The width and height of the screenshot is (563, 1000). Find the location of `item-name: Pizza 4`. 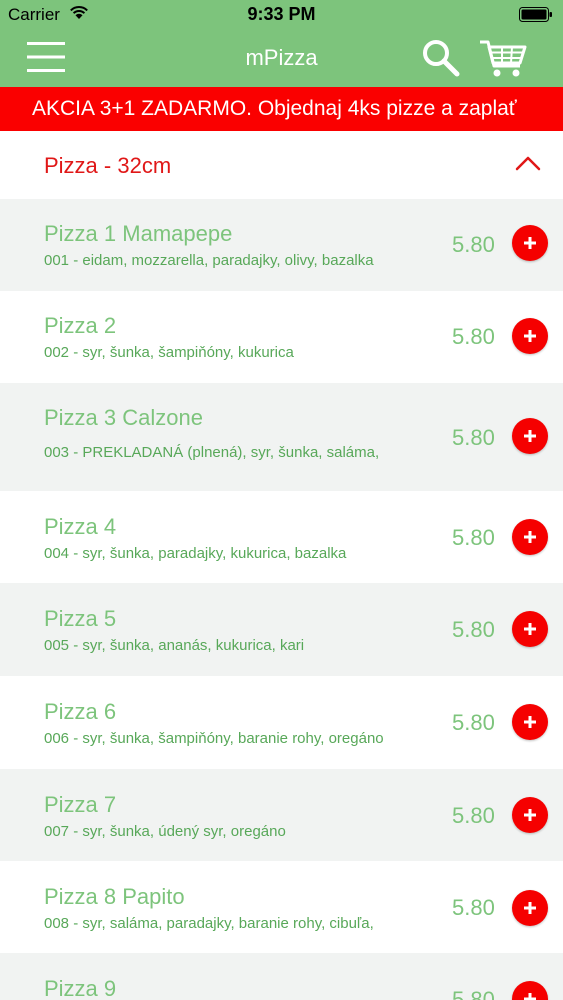

item-name: Pizza 4 is located at coordinates (80, 526).